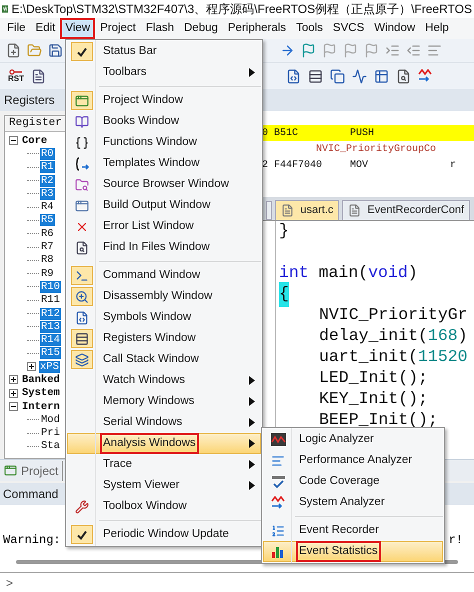 The image size is (474, 592). Describe the element at coordinates (47, 220) in the screenshot. I see `register-name: R5` at that location.